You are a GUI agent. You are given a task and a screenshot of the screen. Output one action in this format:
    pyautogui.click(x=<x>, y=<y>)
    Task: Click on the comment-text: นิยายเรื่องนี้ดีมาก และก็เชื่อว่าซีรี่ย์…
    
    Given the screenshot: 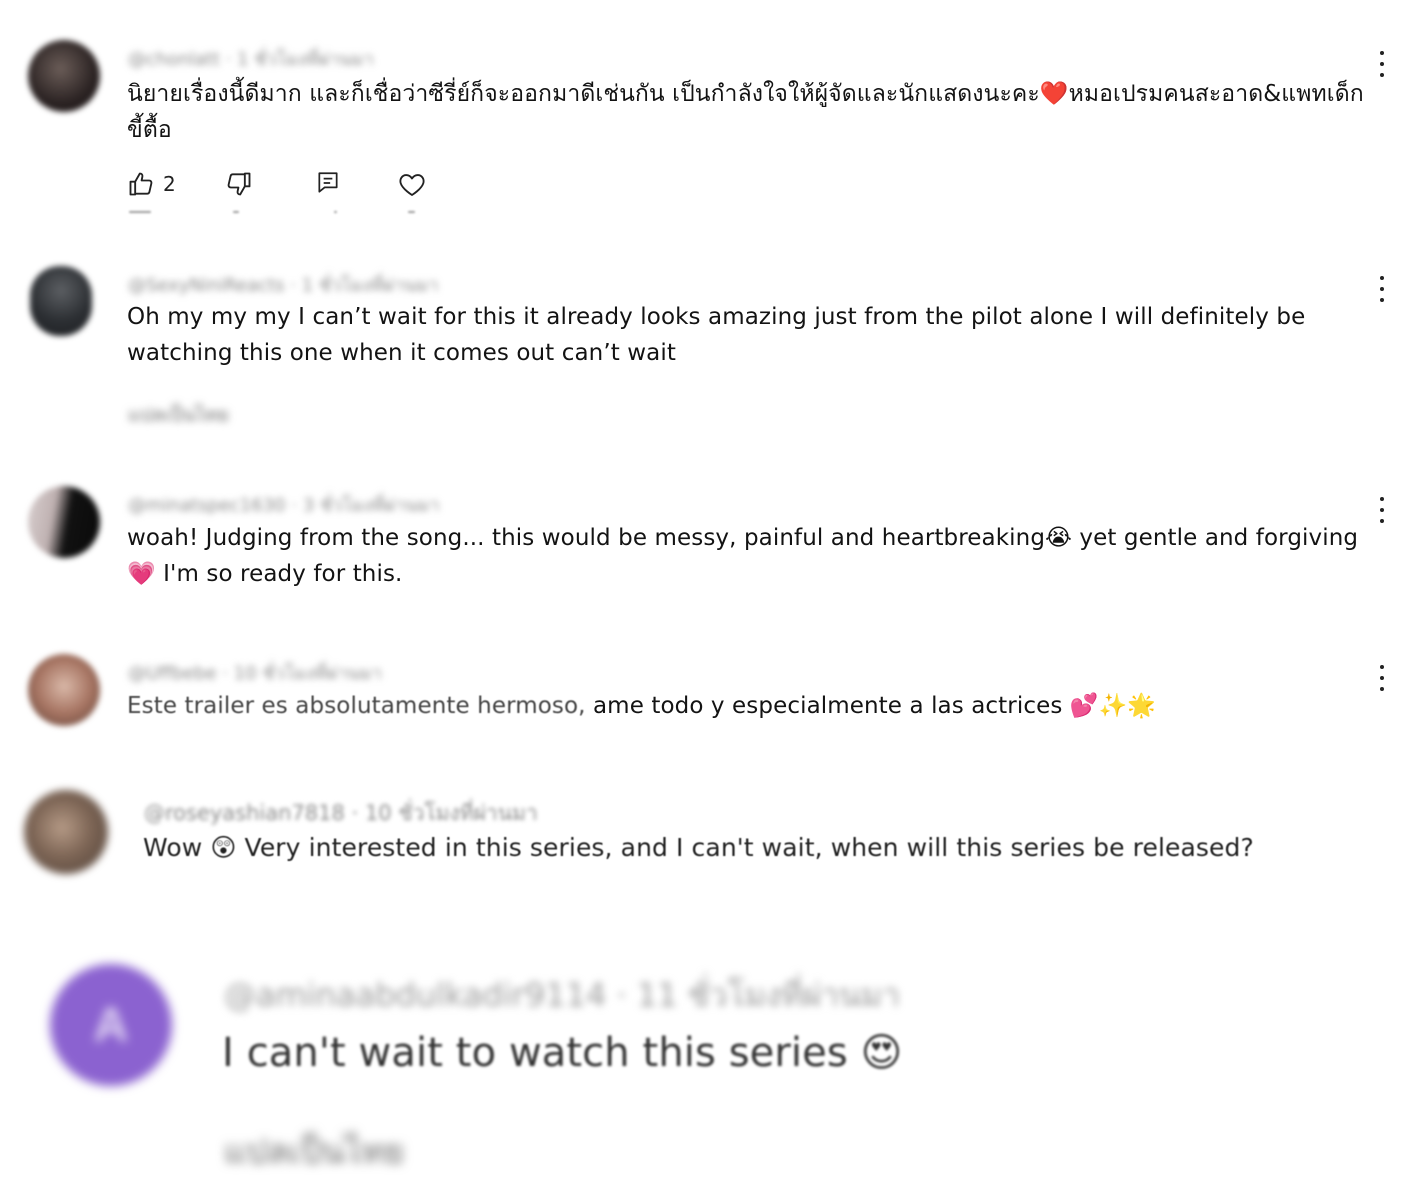 What is the action you would take?
    pyautogui.click(x=745, y=112)
    